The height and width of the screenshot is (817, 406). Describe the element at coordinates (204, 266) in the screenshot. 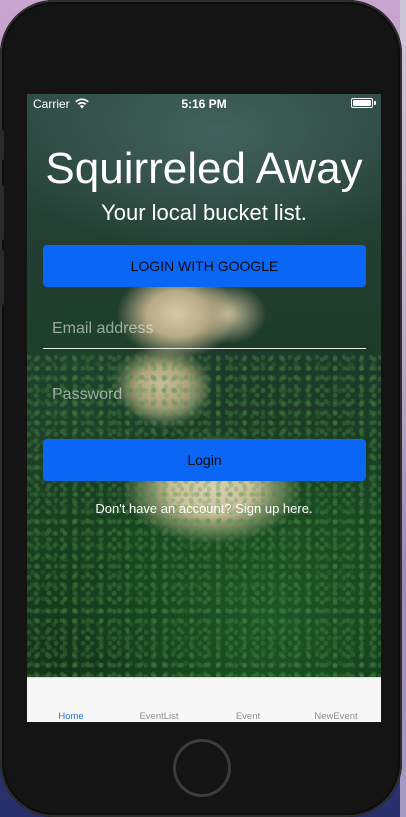

I see `login-with-google-button: LOGIN WITH GOOGLE` at that location.